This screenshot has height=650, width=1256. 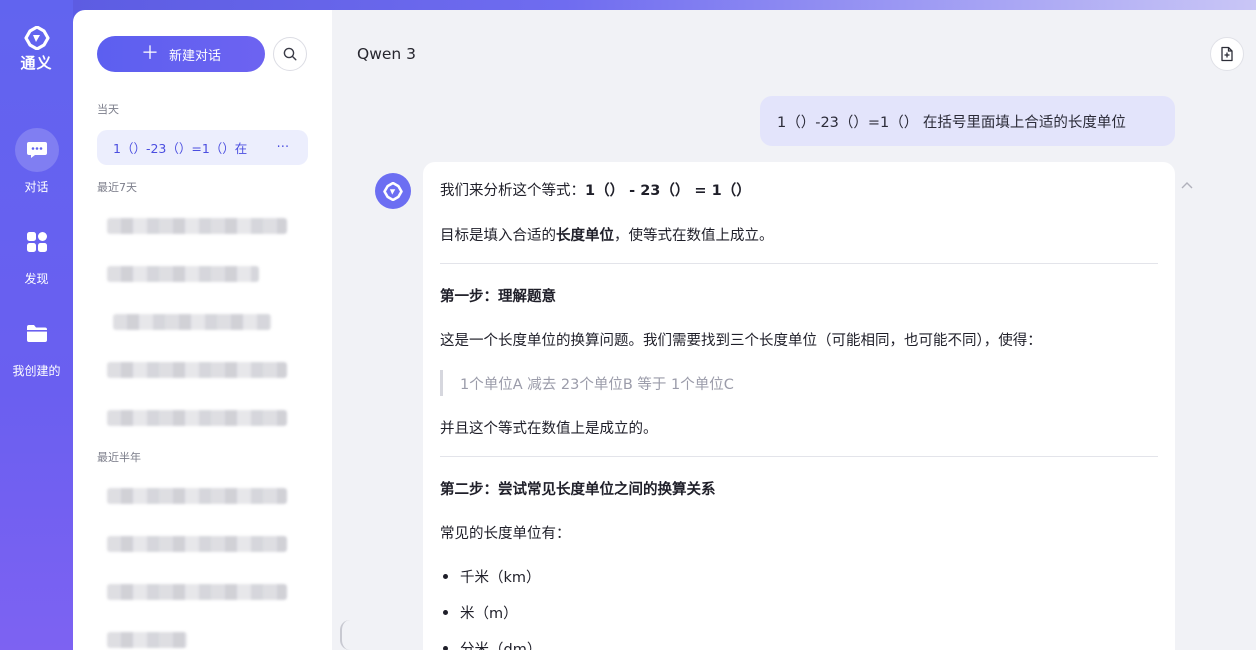 What do you see at coordinates (578, 490) in the screenshot?
I see `step2-title: 第二步：尝试常见长度单位之间的换算关系` at bounding box center [578, 490].